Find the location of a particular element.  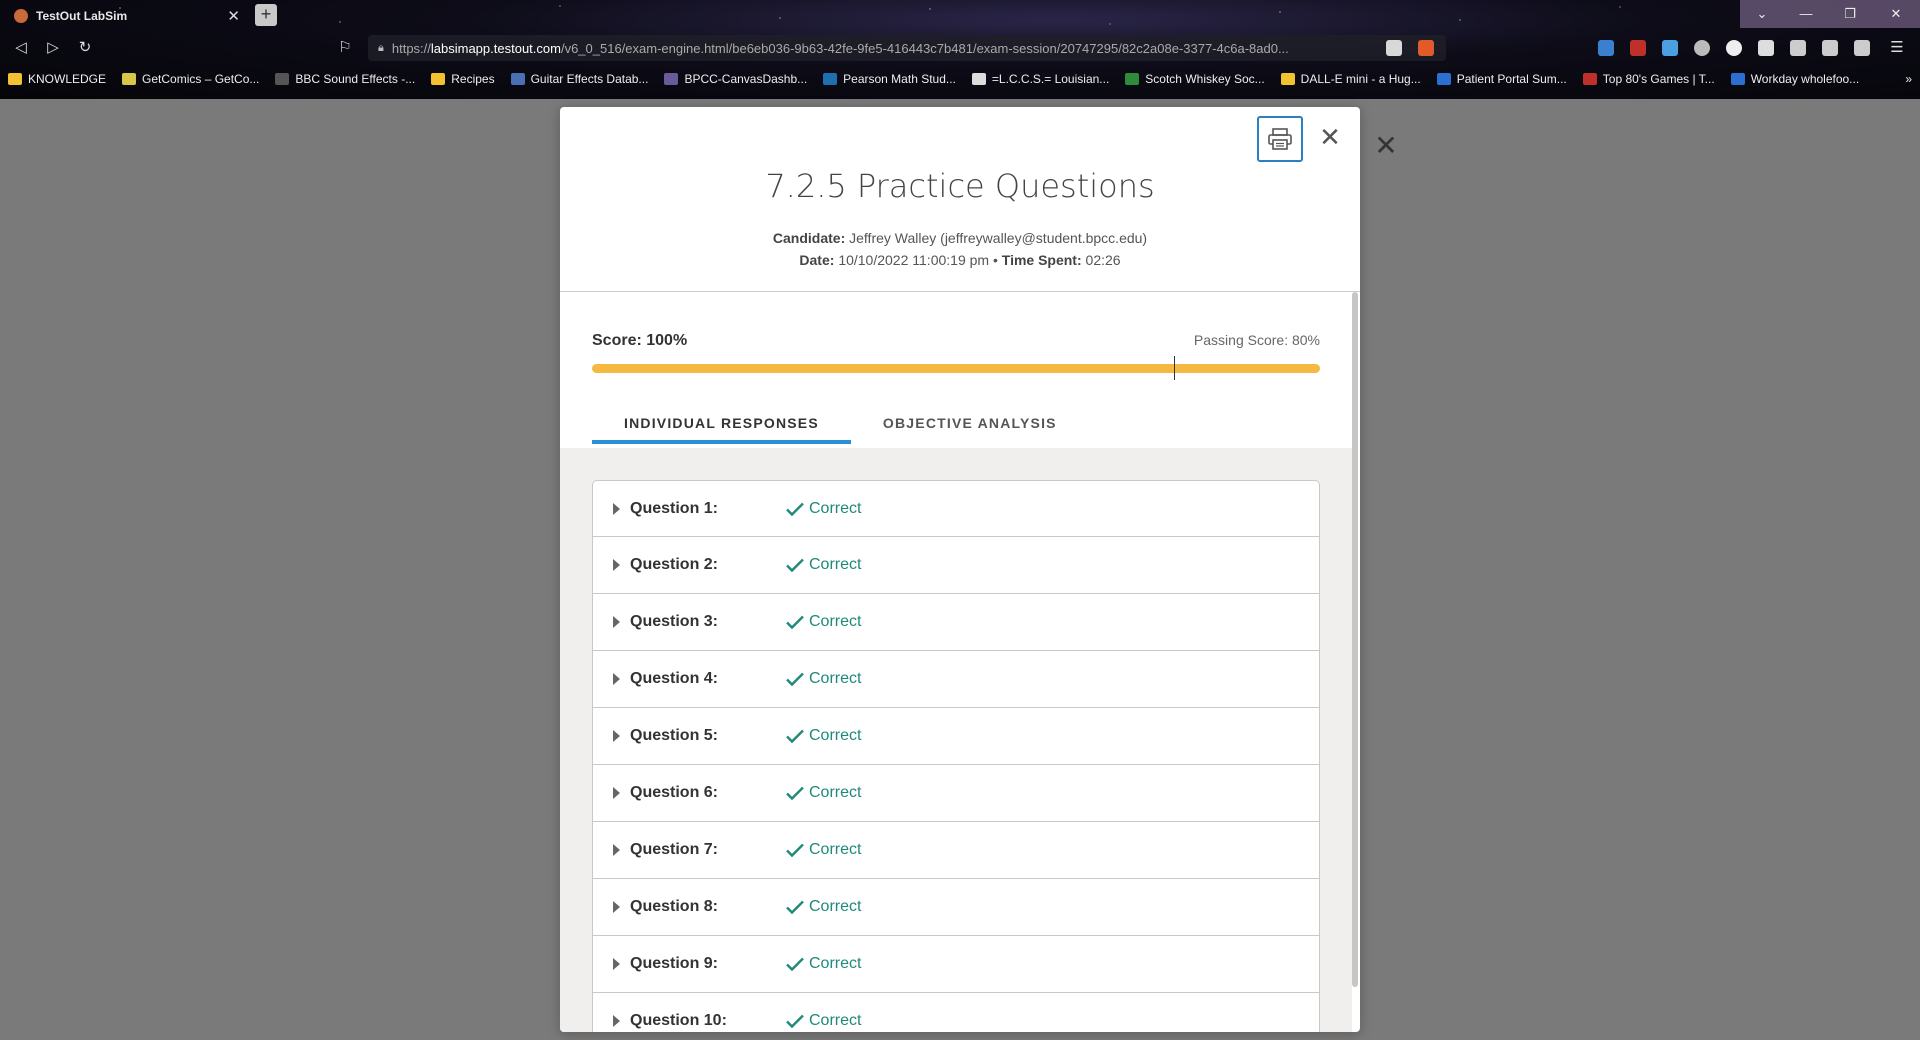

score-progress-fill is located at coordinates (956, 368).